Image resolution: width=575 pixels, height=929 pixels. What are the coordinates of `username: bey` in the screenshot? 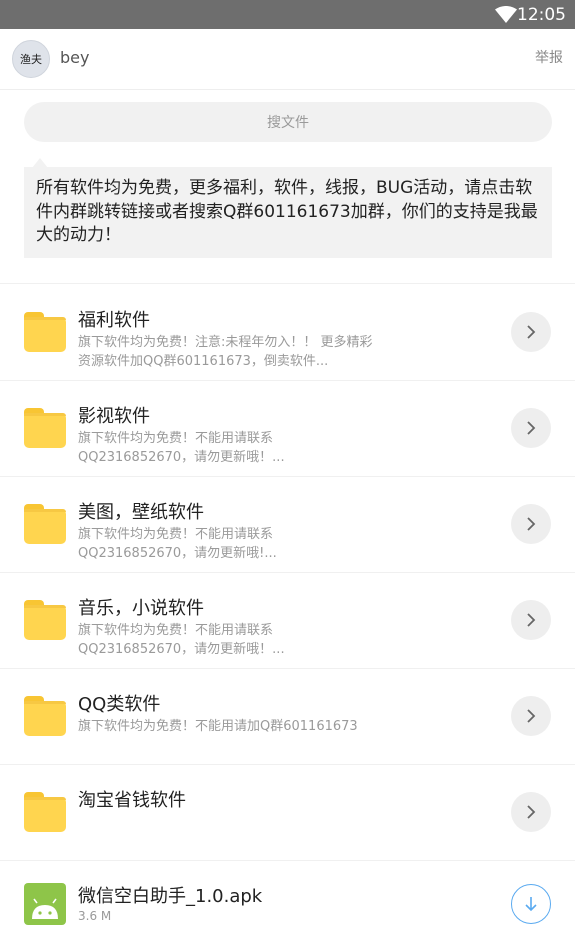 It's located at (74, 57).